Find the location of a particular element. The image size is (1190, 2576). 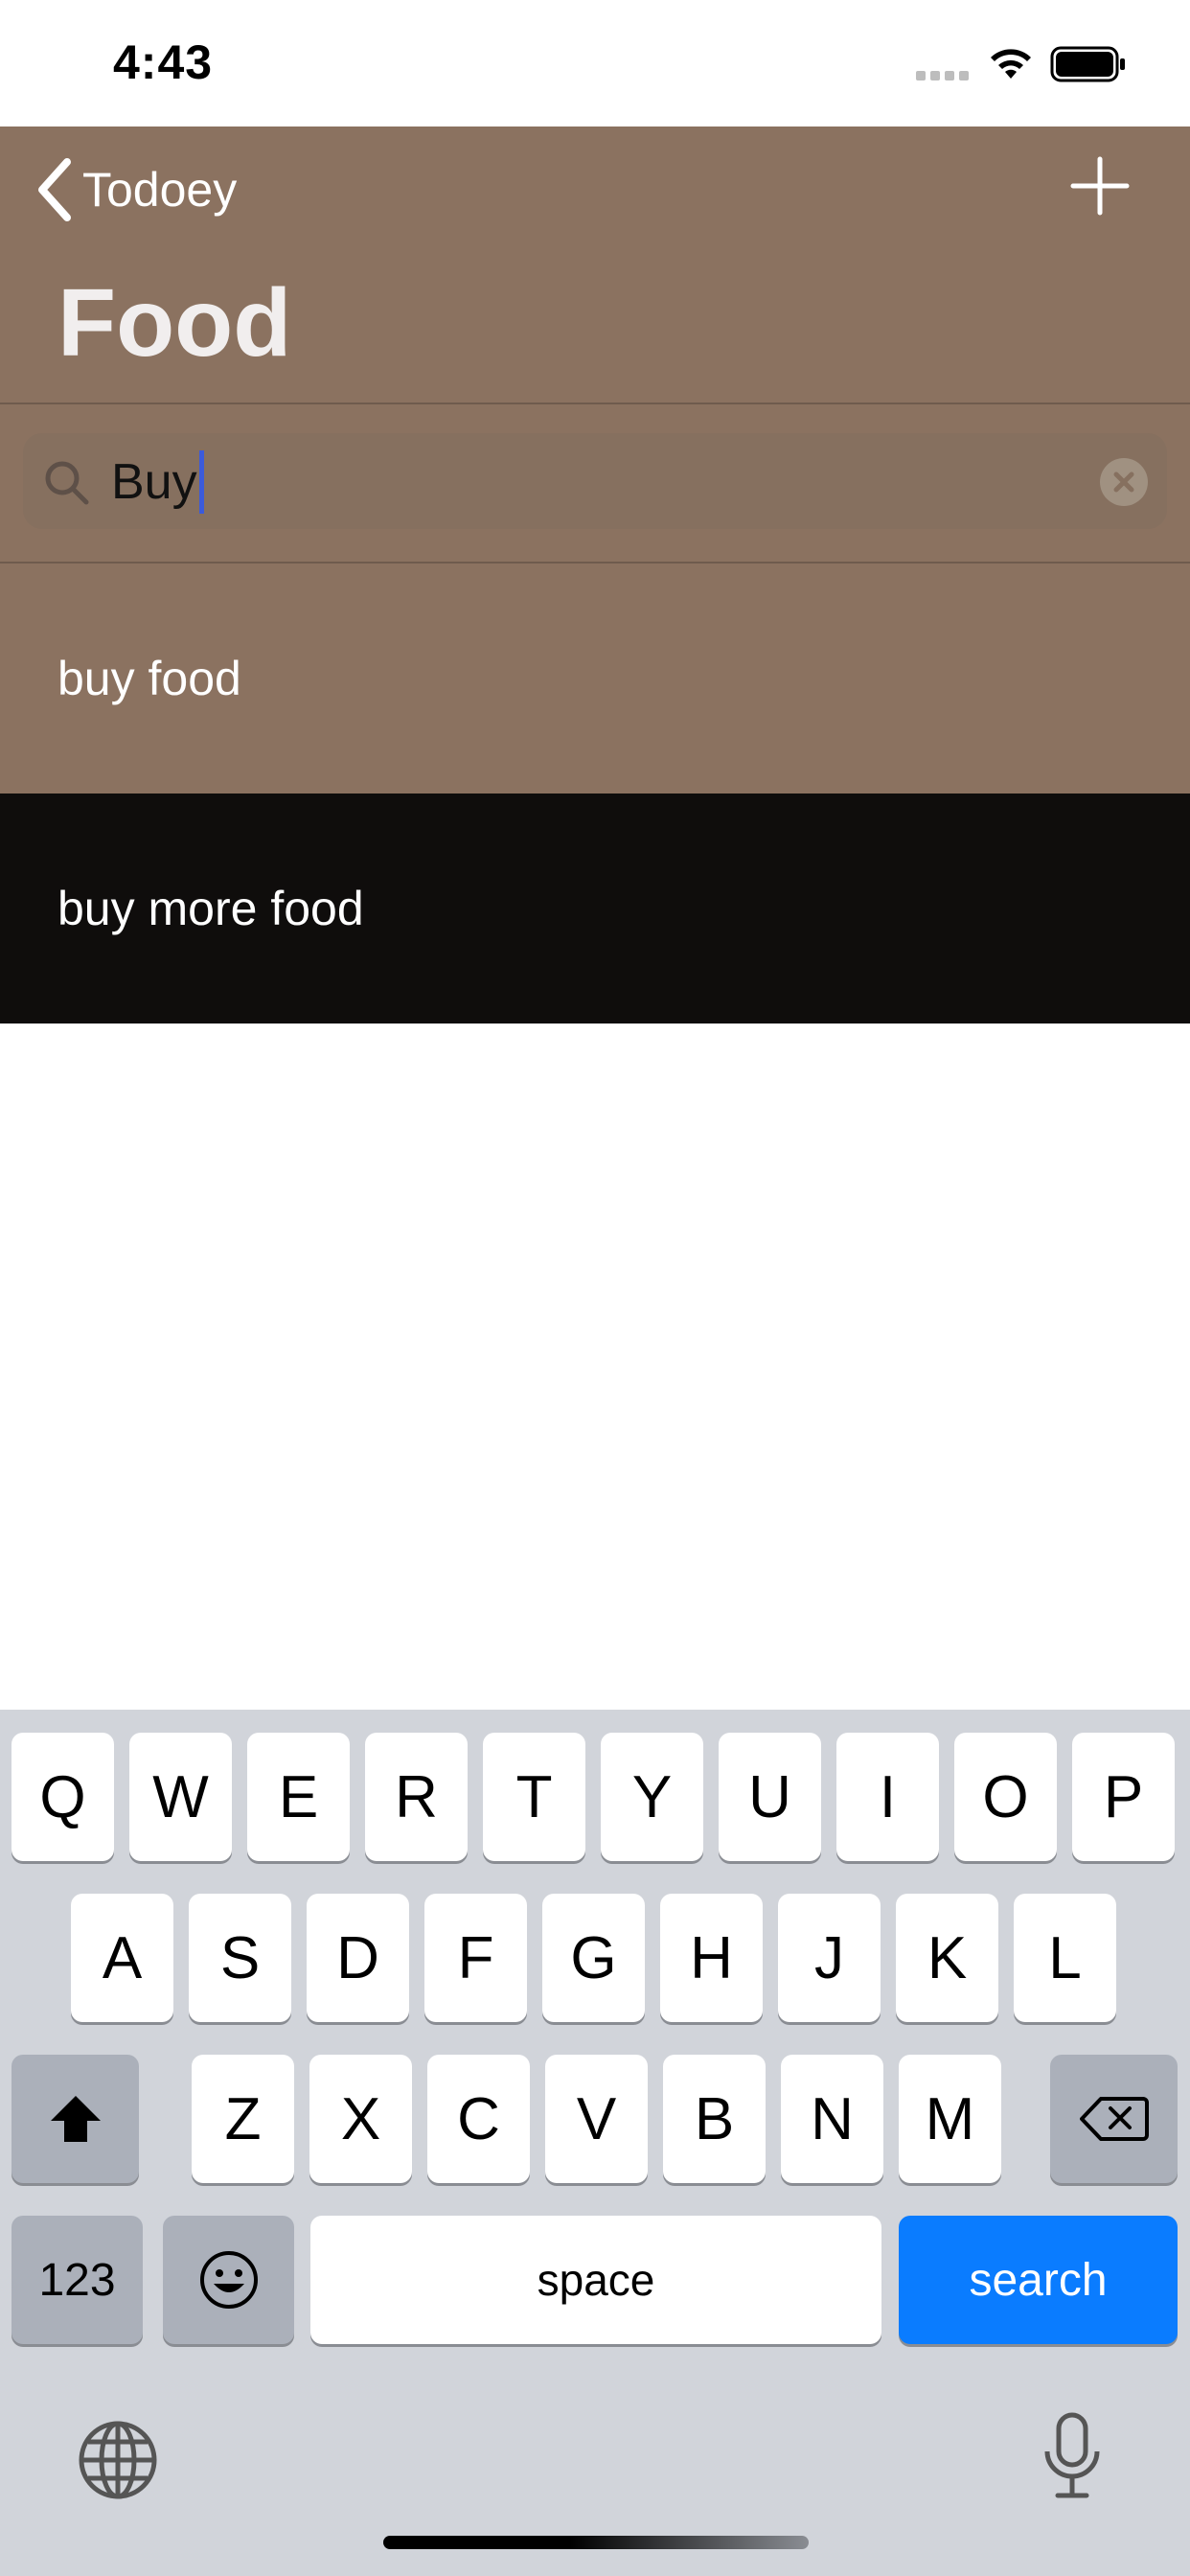

shift-key is located at coordinates (75, 2119).